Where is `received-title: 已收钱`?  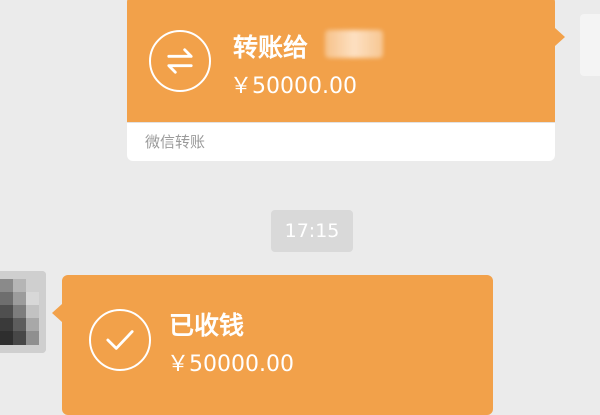 received-title: 已收钱 is located at coordinates (207, 325).